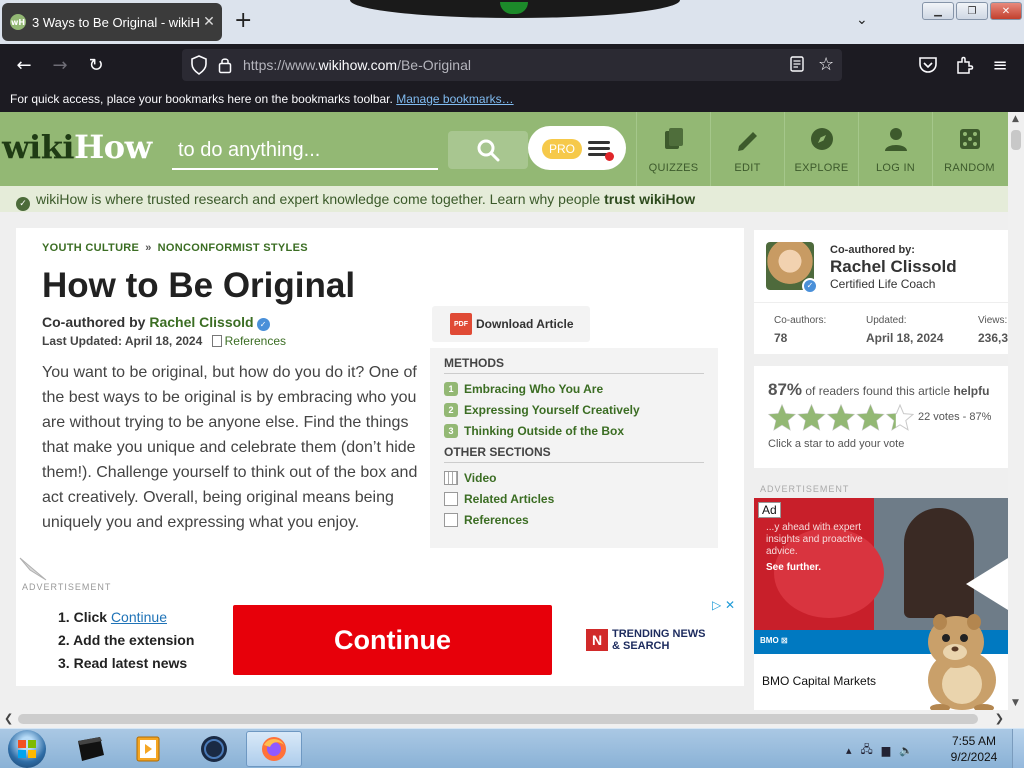 The image size is (1024, 768). I want to click on author-name: Rachel Clissold, so click(893, 267).